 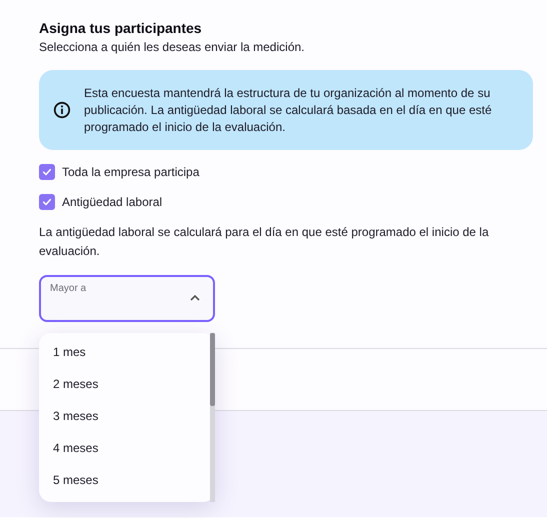 What do you see at coordinates (124, 448) in the screenshot?
I see `menu-option: 4 meses` at bounding box center [124, 448].